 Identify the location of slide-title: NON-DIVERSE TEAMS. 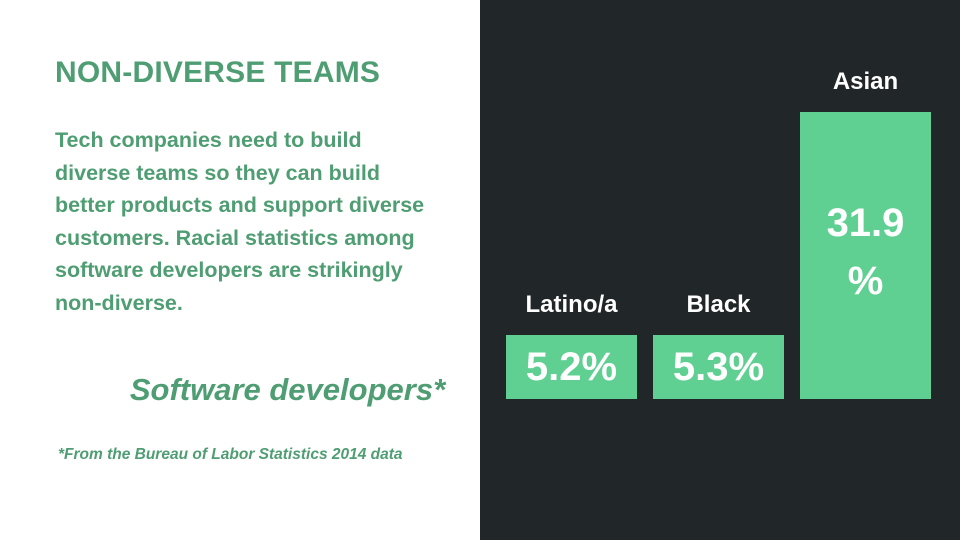
(218, 72).